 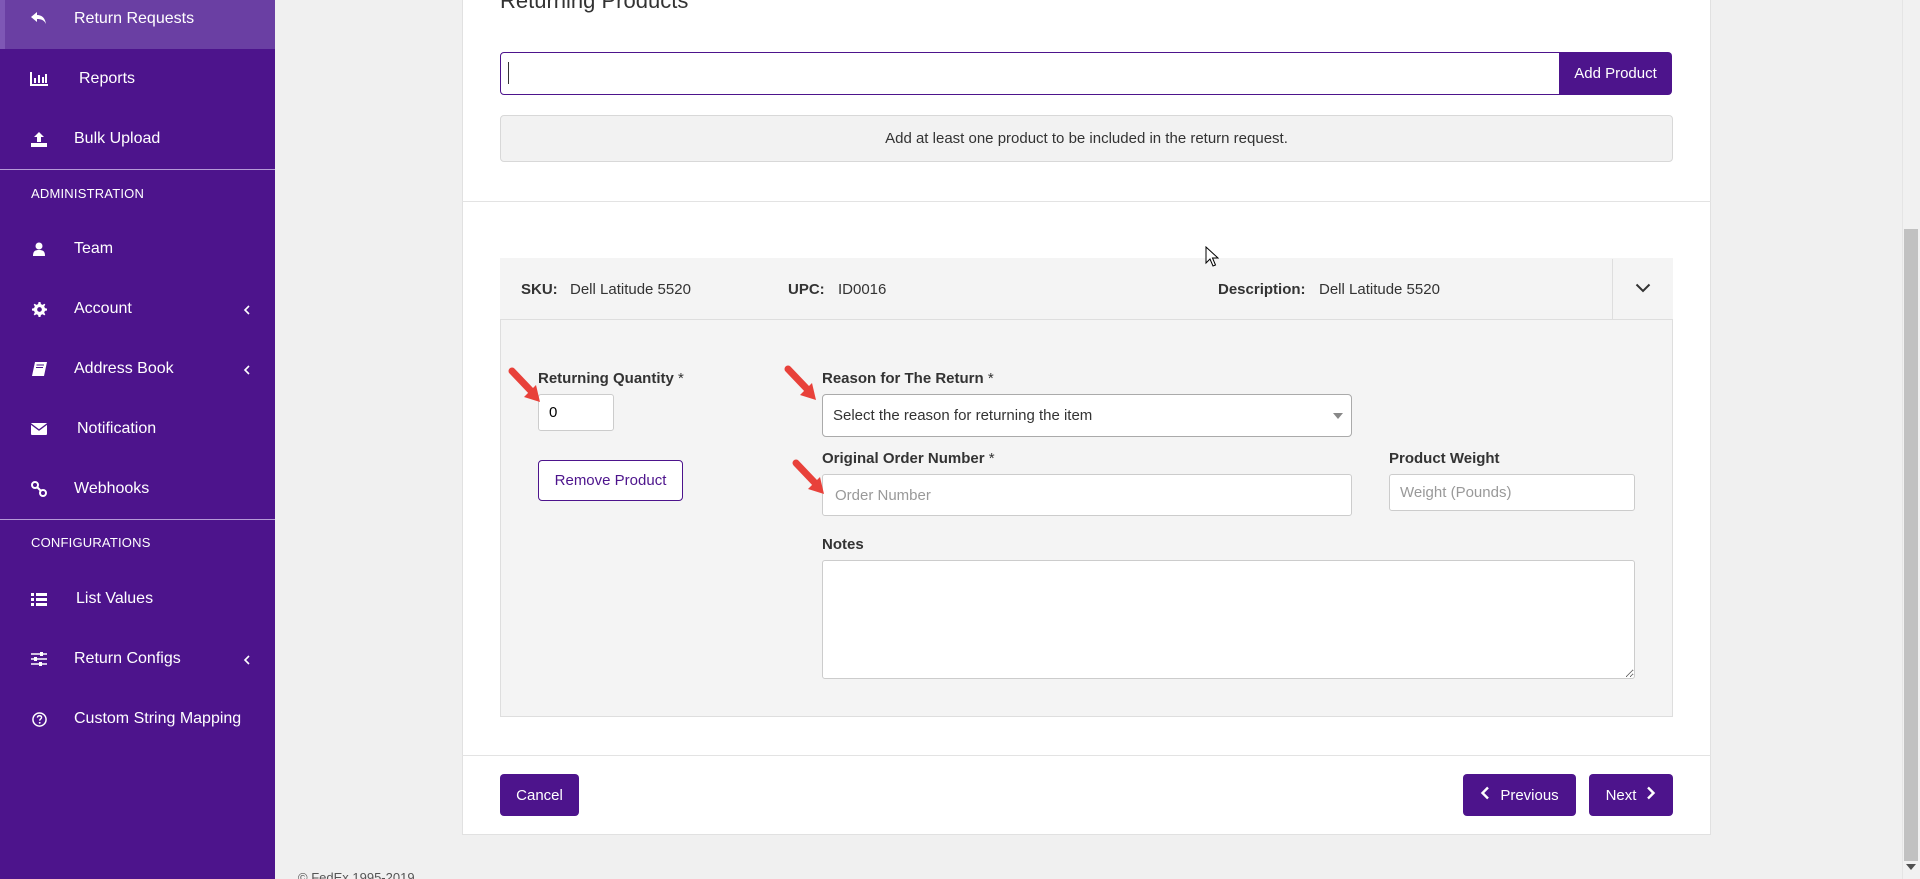 I want to click on user-icon, so click(x=39, y=249).